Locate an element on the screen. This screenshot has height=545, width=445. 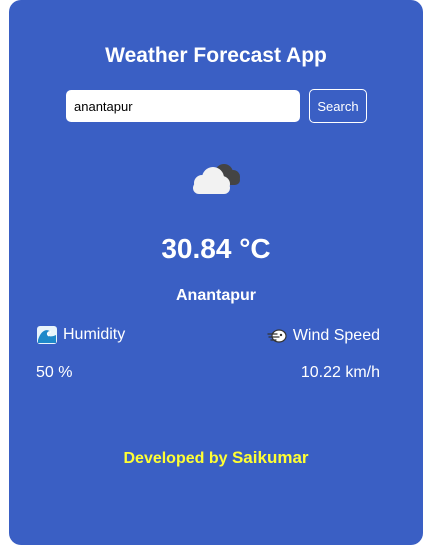
author-name: Saikumar is located at coordinates (270, 457).